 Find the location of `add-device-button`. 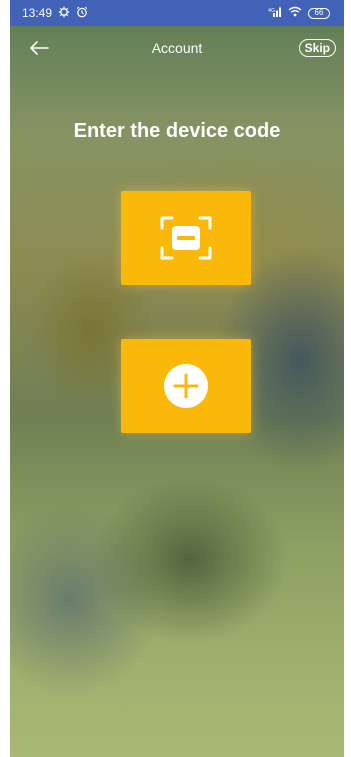

add-device-button is located at coordinates (186, 386).